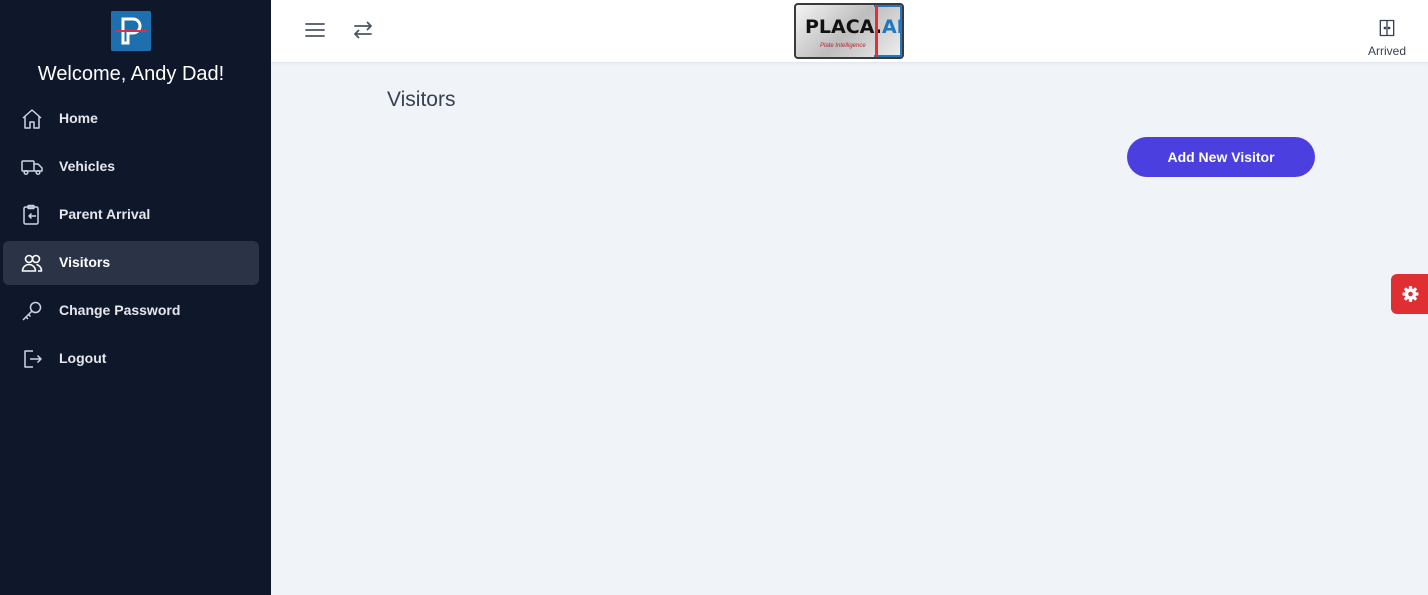  What do you see at coordinates (1221, 157) in the screenshot?
I see `add-new-visitor-button: Add New Visitor` at bounding box center [1221, 157].